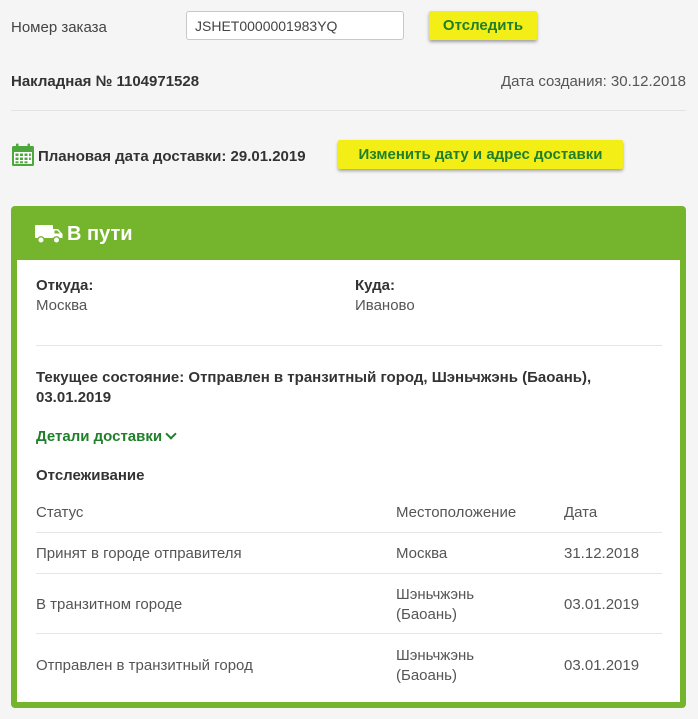 This screenshot has height=719, width=698. I want to click on row-1-location: Москва, so click(422, 553).